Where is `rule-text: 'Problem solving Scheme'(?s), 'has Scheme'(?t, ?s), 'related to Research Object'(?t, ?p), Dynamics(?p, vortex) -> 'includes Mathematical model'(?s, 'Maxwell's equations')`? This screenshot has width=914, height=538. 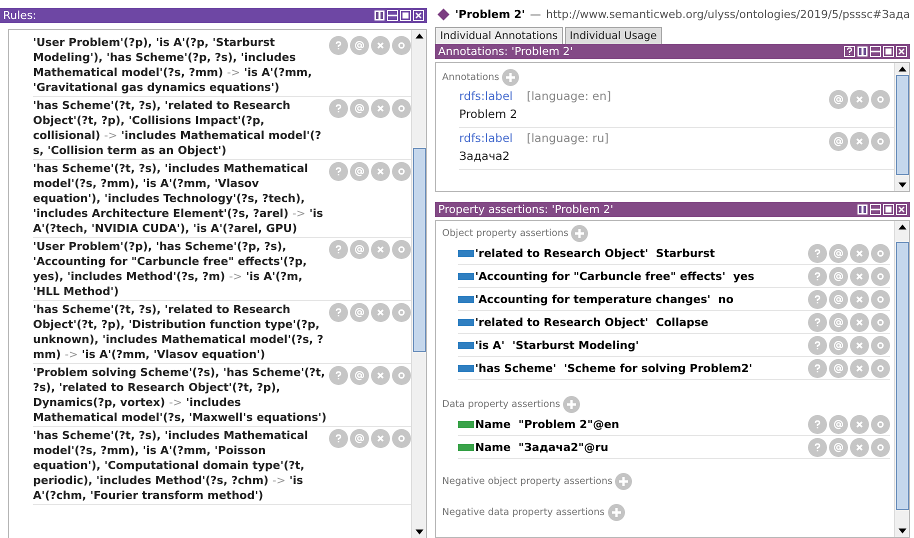
rule-text: 'Problem solving Scheme'(?s), 'has Scheme'(?t, ?s), 'related to Research Object'(?t, ?p), Dynamics(?p, vortex) -> 'includes Mathematical model'(?s, 'Maxwell's equations') is located at coordinates (180, 395).